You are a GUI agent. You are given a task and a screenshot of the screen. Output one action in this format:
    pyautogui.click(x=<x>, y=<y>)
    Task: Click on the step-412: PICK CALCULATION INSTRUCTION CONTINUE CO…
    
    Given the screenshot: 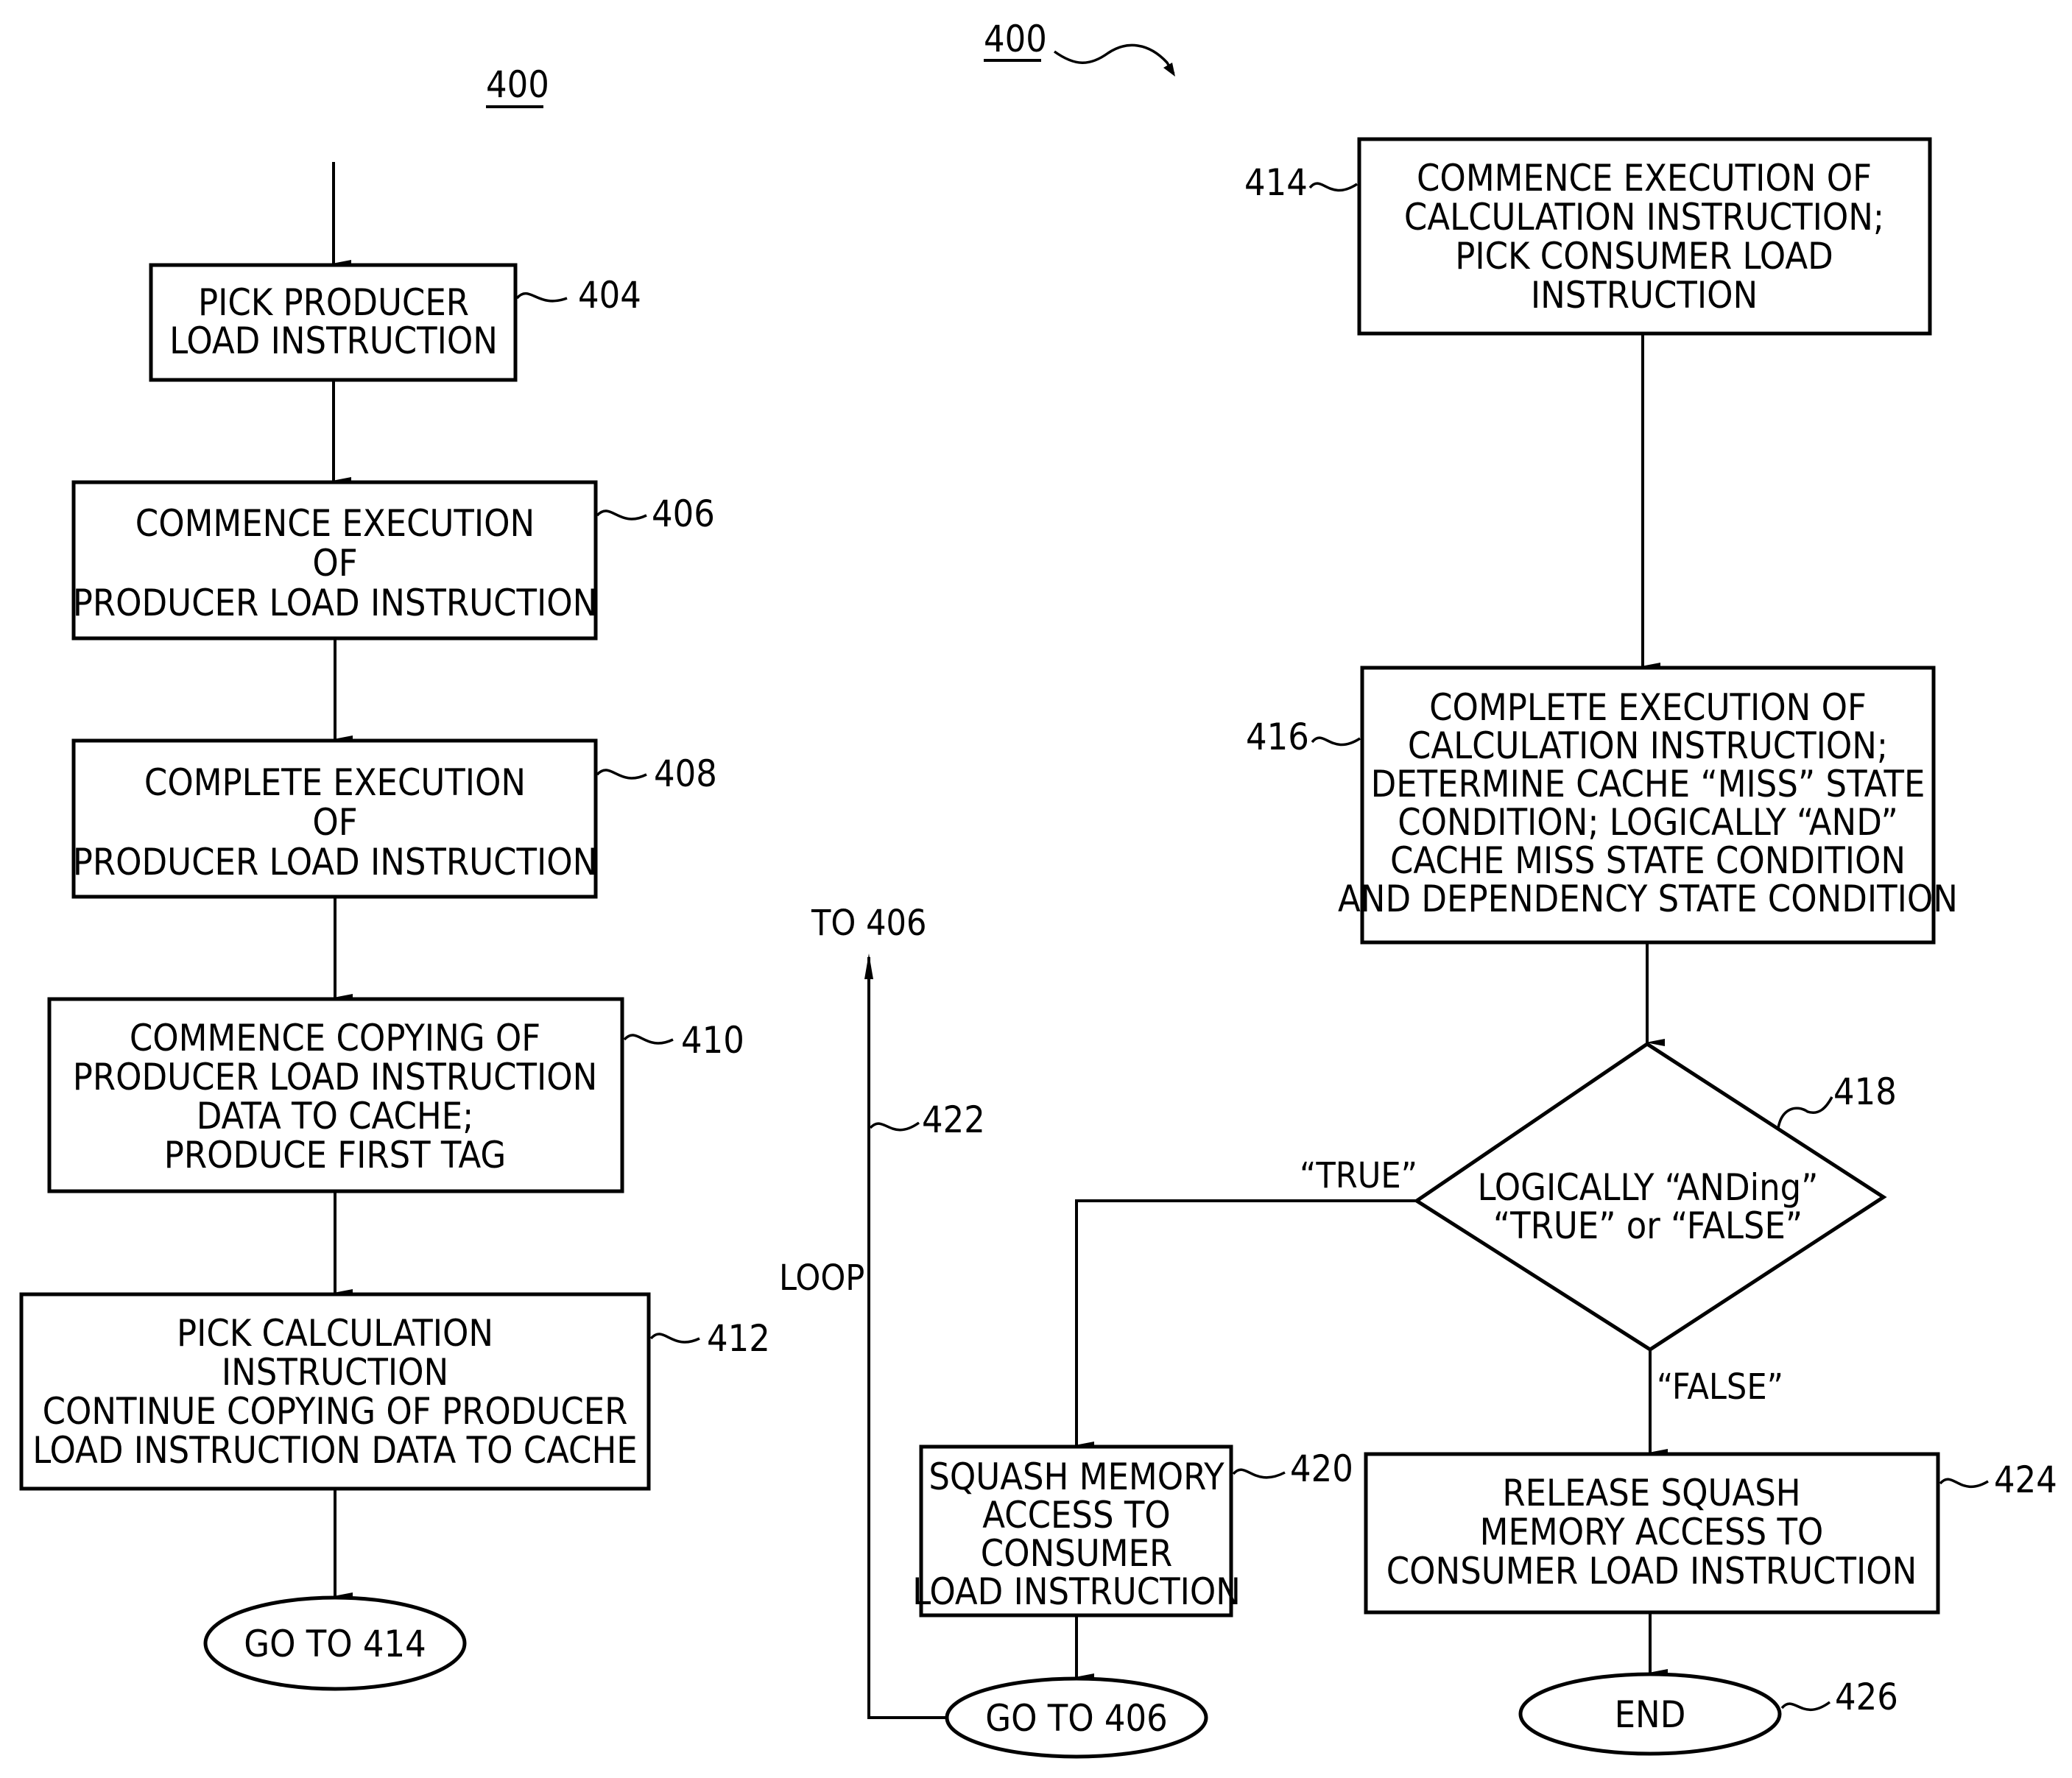 What is the action you would take?
    pyautogui.click(x=394, y=1391)
    